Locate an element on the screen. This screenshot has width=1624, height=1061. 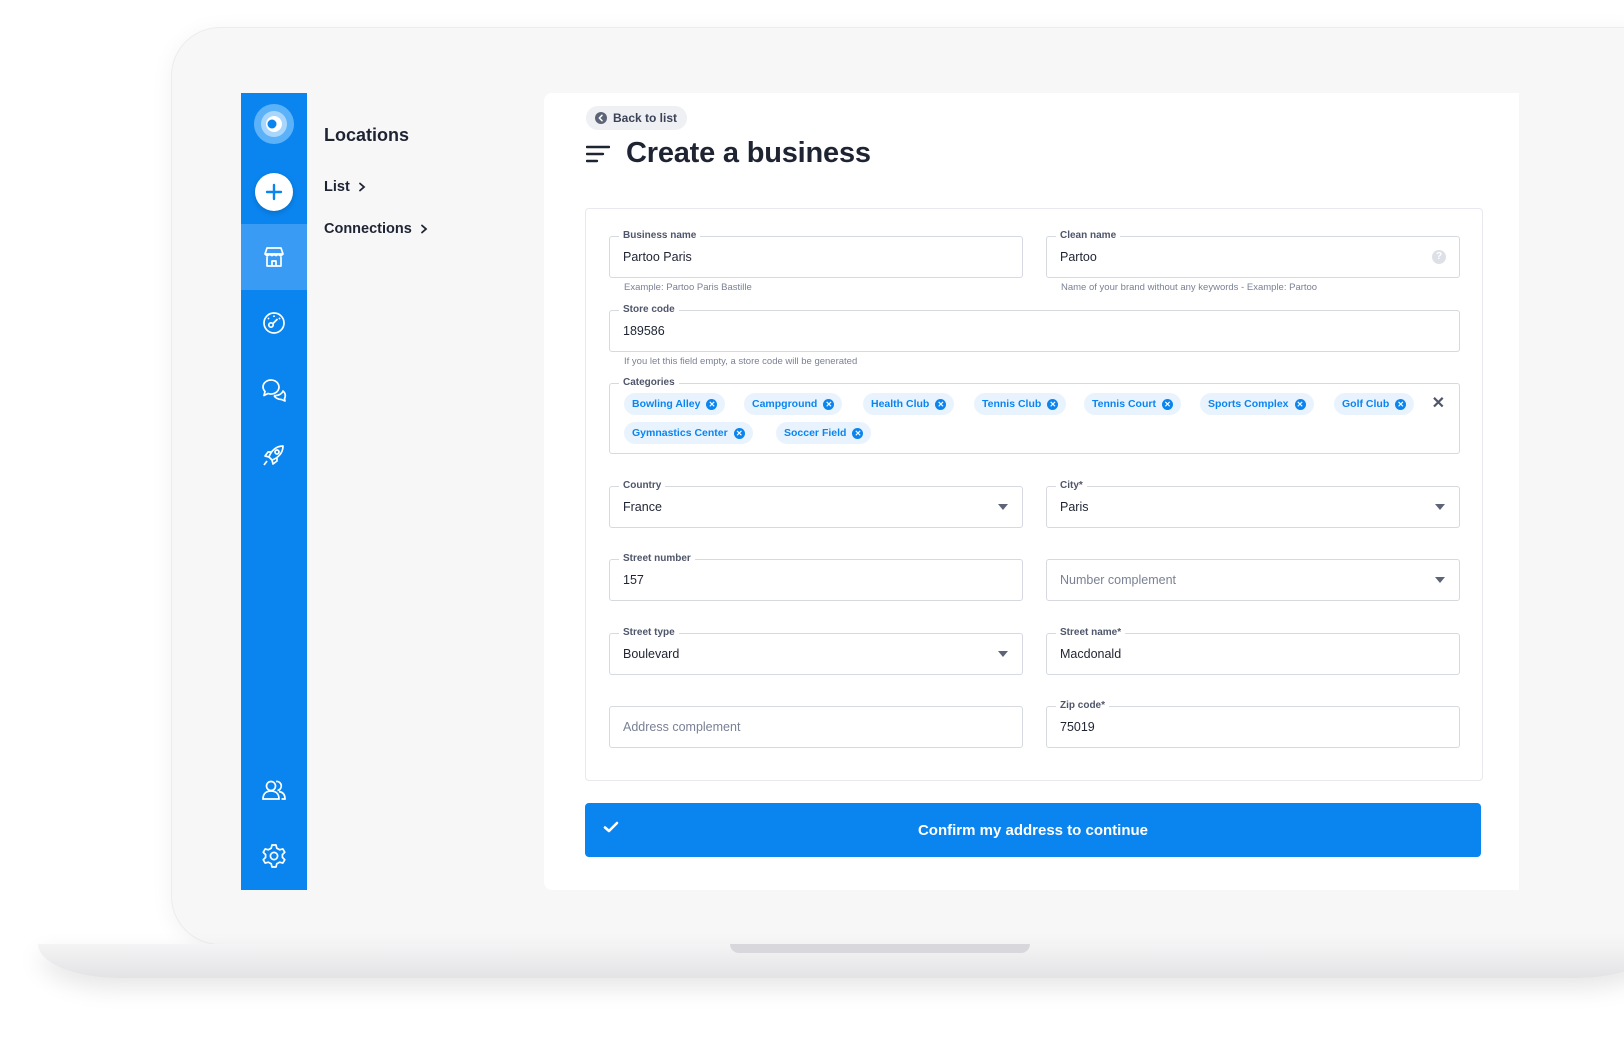
chip-label: Sports Complex is located at coordinates (1248, 404).